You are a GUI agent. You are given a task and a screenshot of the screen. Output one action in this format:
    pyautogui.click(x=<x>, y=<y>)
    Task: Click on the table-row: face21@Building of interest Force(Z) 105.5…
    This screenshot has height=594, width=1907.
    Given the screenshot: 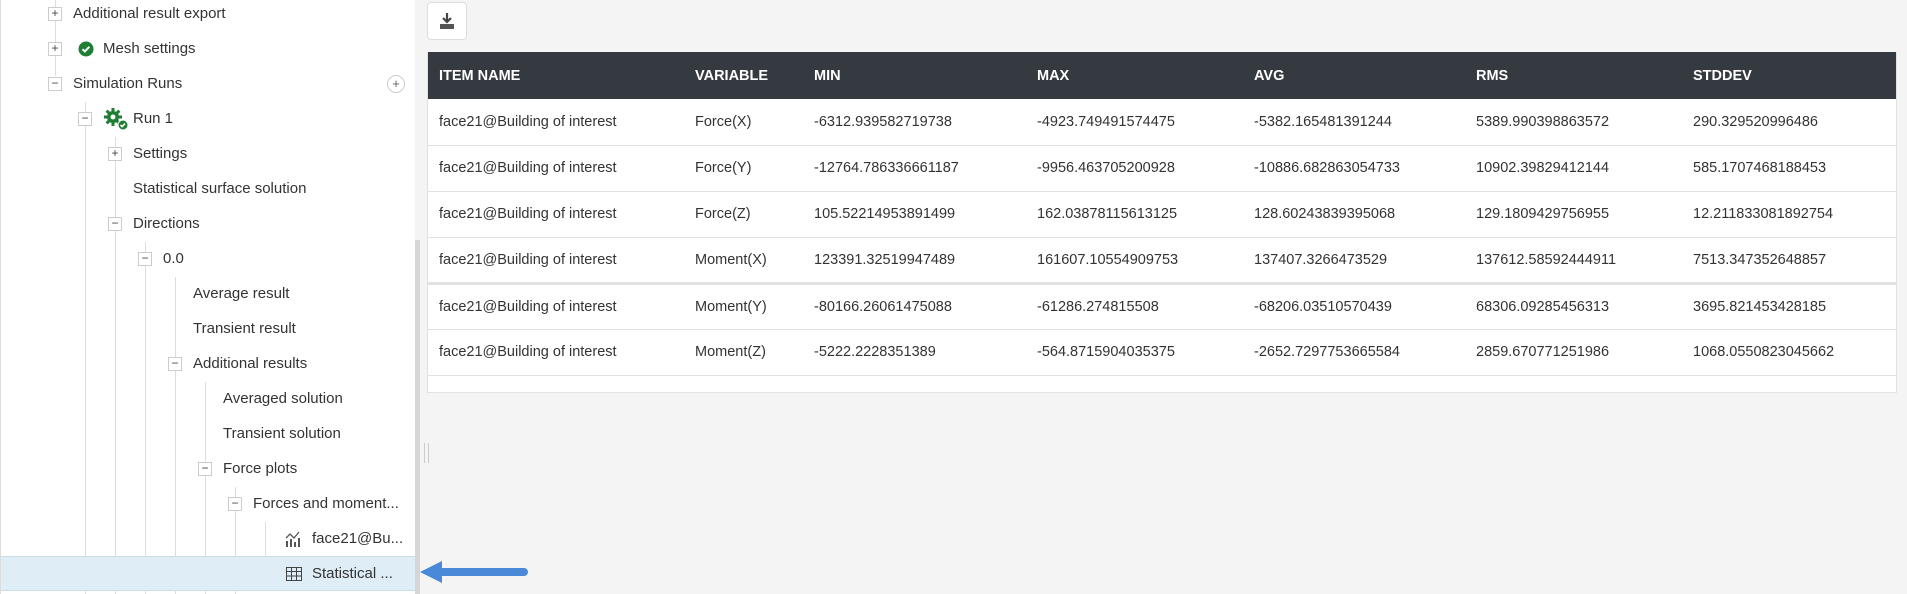 What is the action you would take?
    pyautogui.click(x=1162, y=214)
    